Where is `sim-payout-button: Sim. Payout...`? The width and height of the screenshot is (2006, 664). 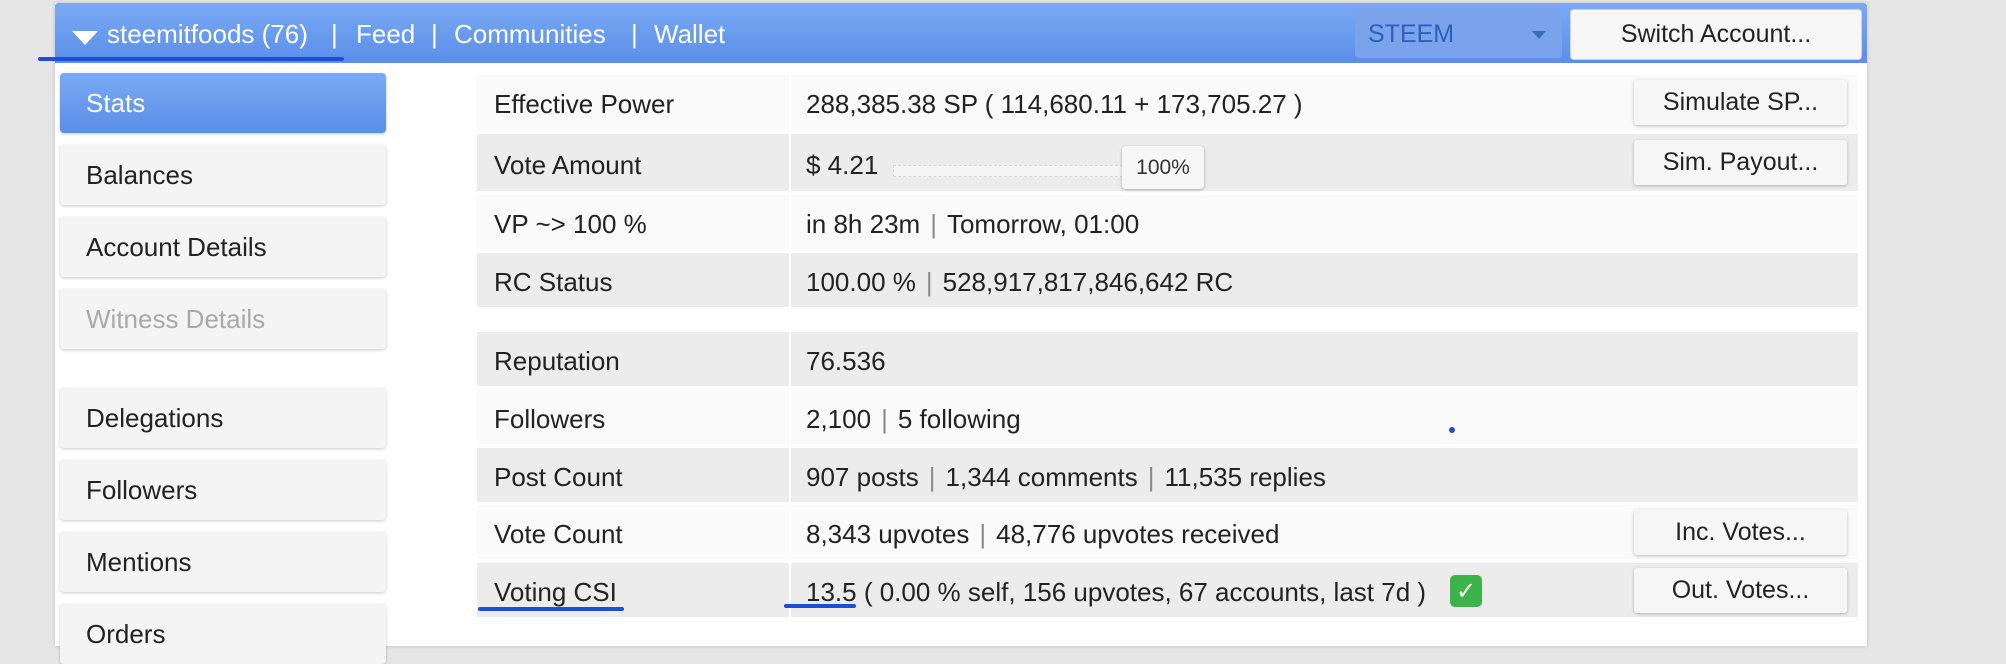 sim-payout-button: Sim. Payout... is located at coordinates (1740, 162).